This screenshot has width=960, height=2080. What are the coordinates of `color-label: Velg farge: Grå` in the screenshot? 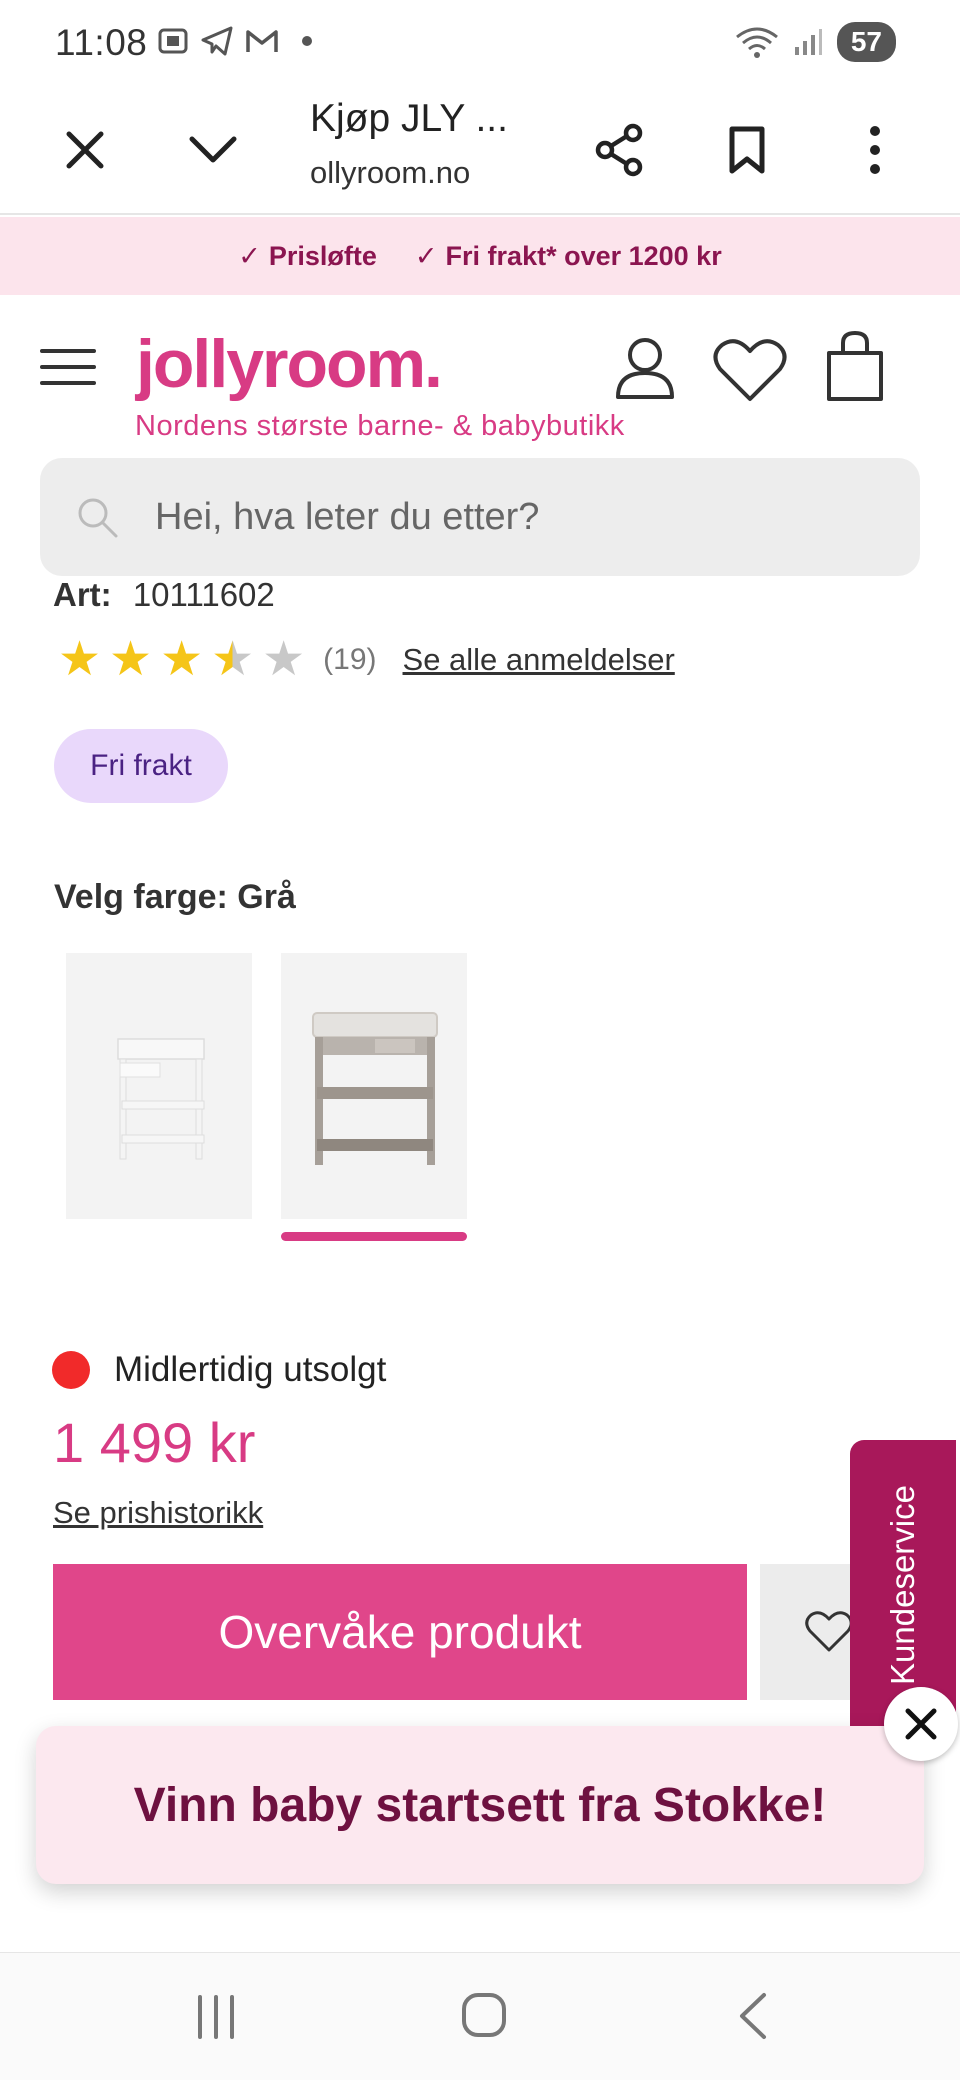 It's located at (175, 897).